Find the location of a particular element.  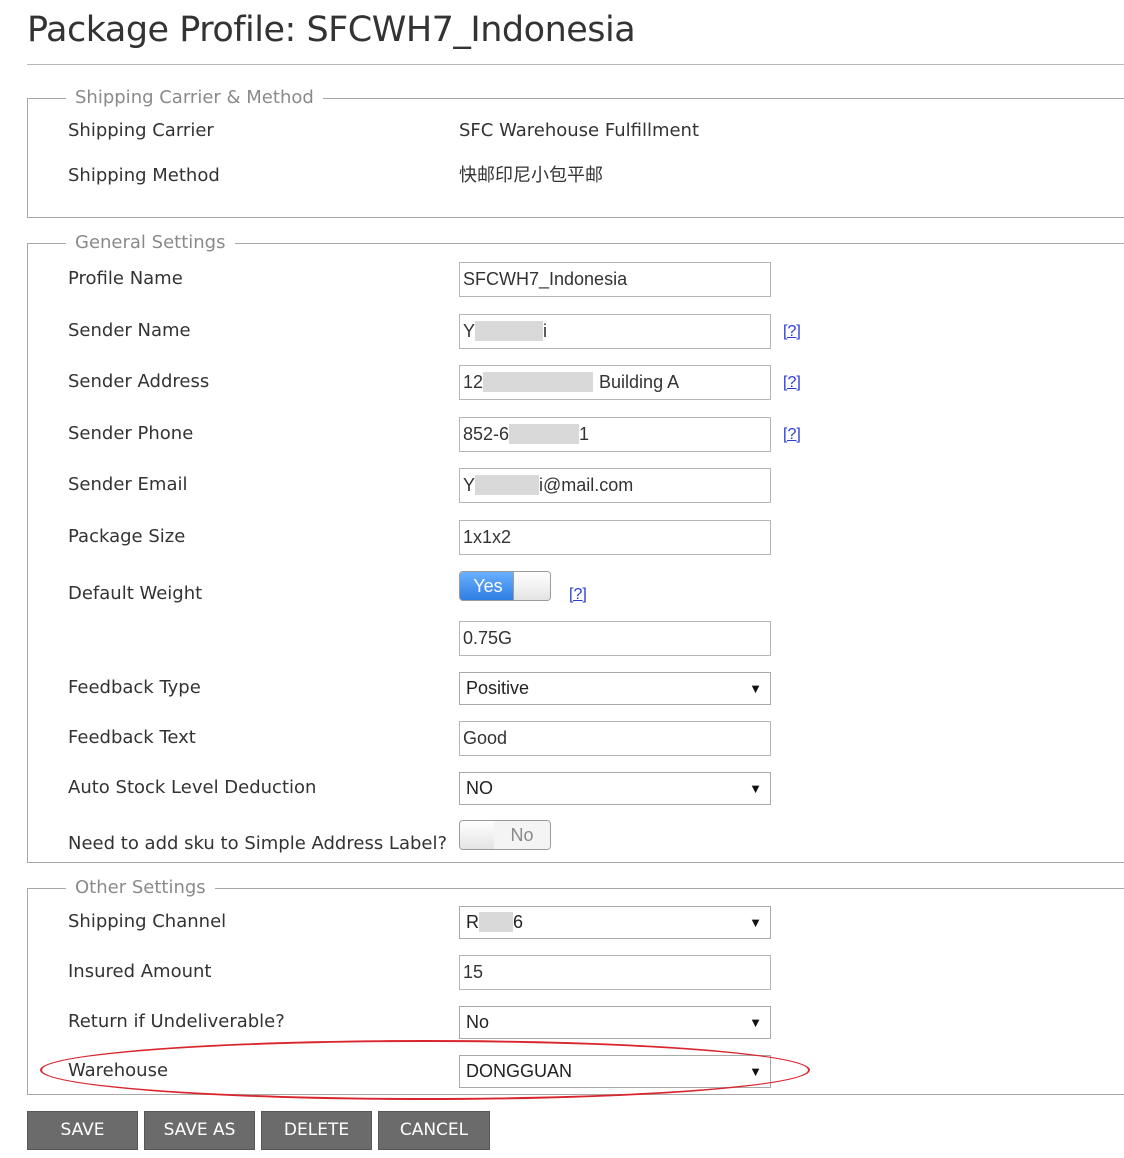

default-weight-input: 0.75G is located at coordinates (615, 638).